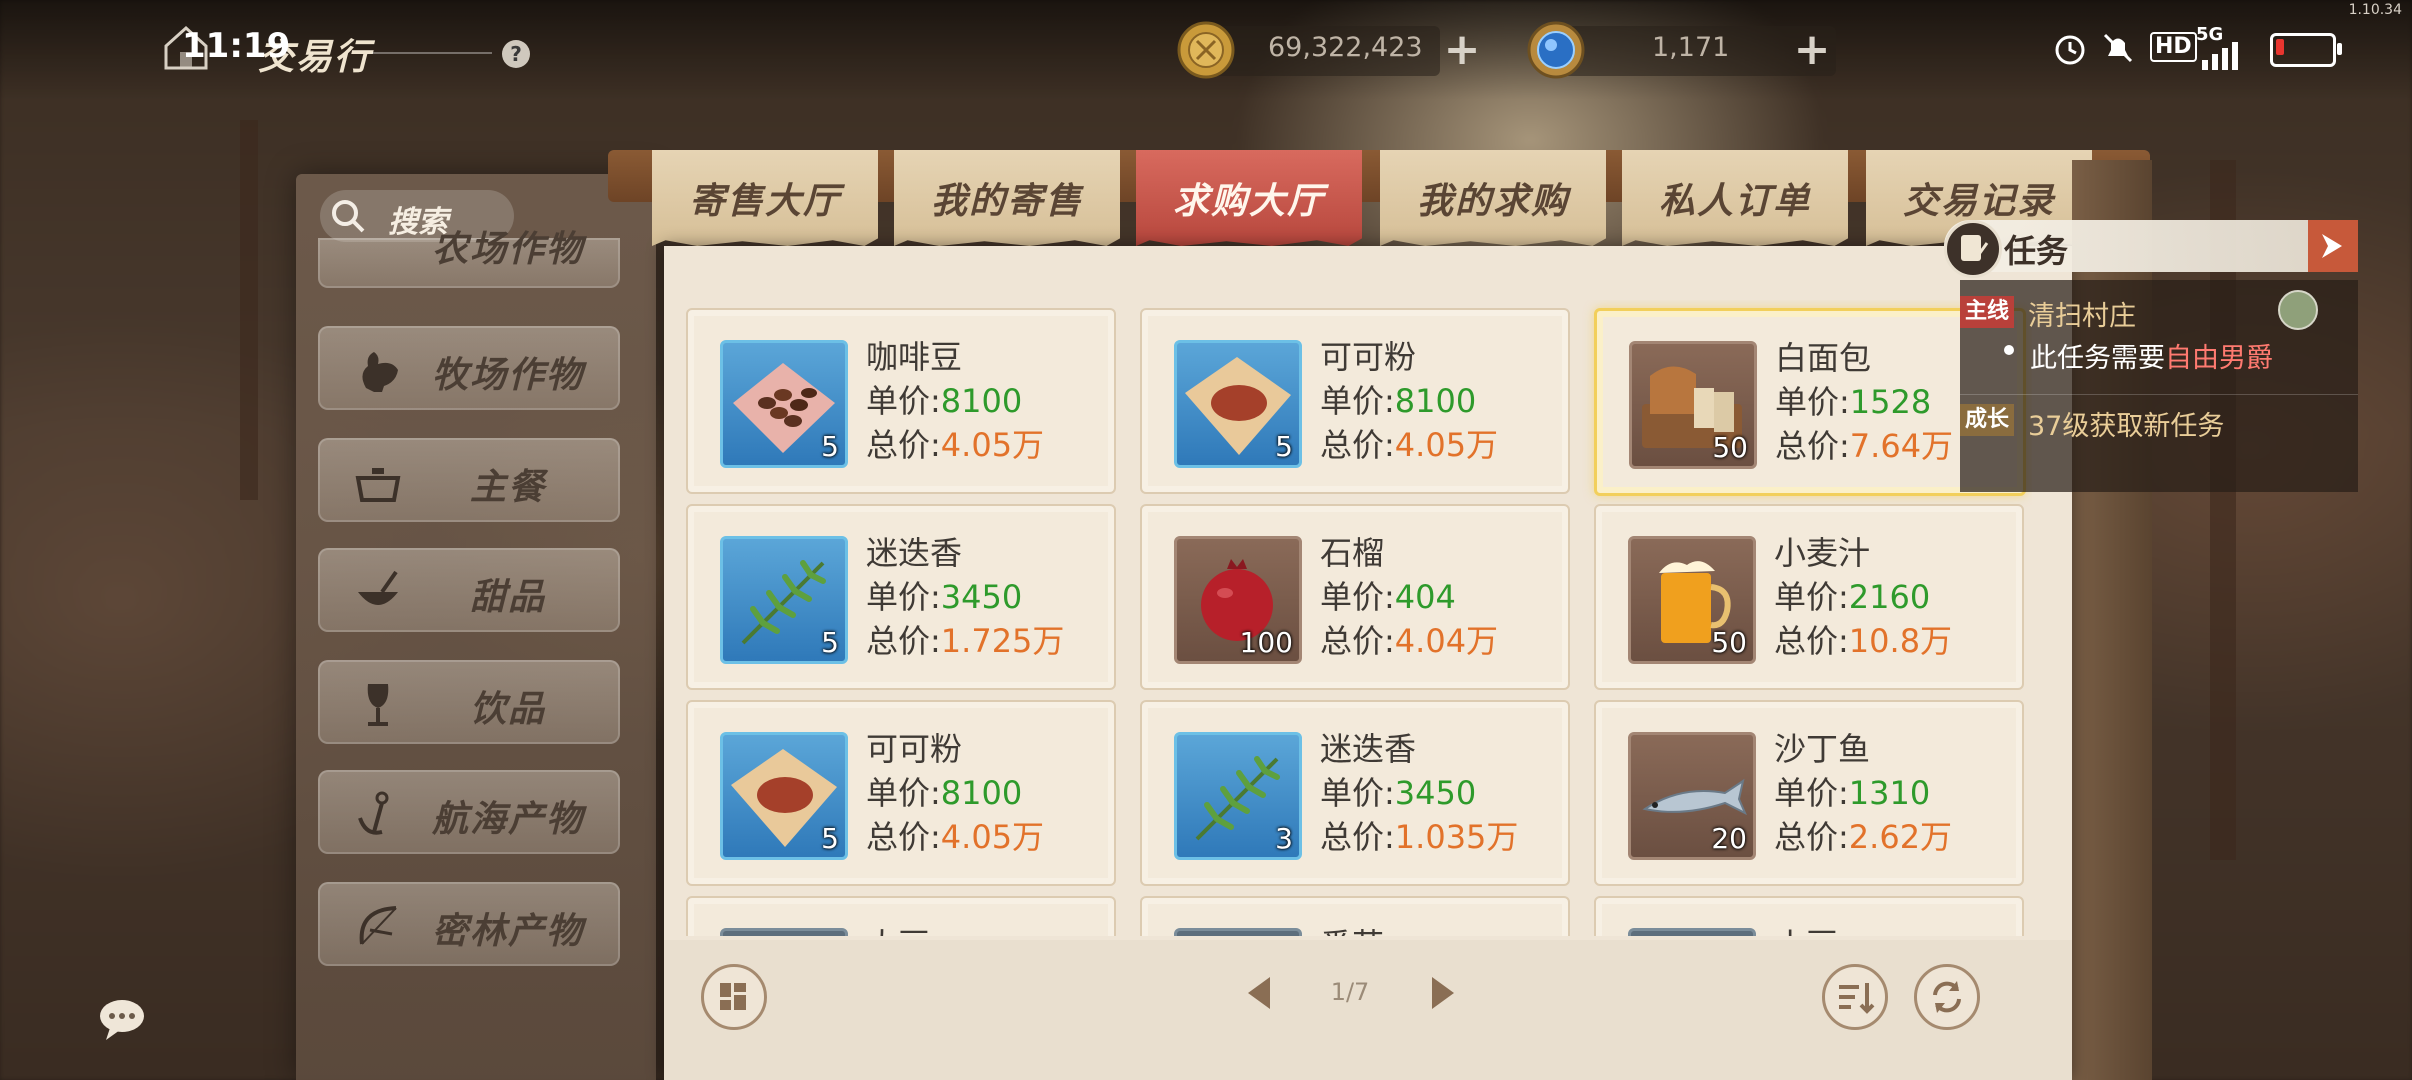 The width and height of the screenshot is (2412, 1080). Describe the element at coordinates (469, 702) in the screenshot. I see `category-drinks: 饮品` at that location.